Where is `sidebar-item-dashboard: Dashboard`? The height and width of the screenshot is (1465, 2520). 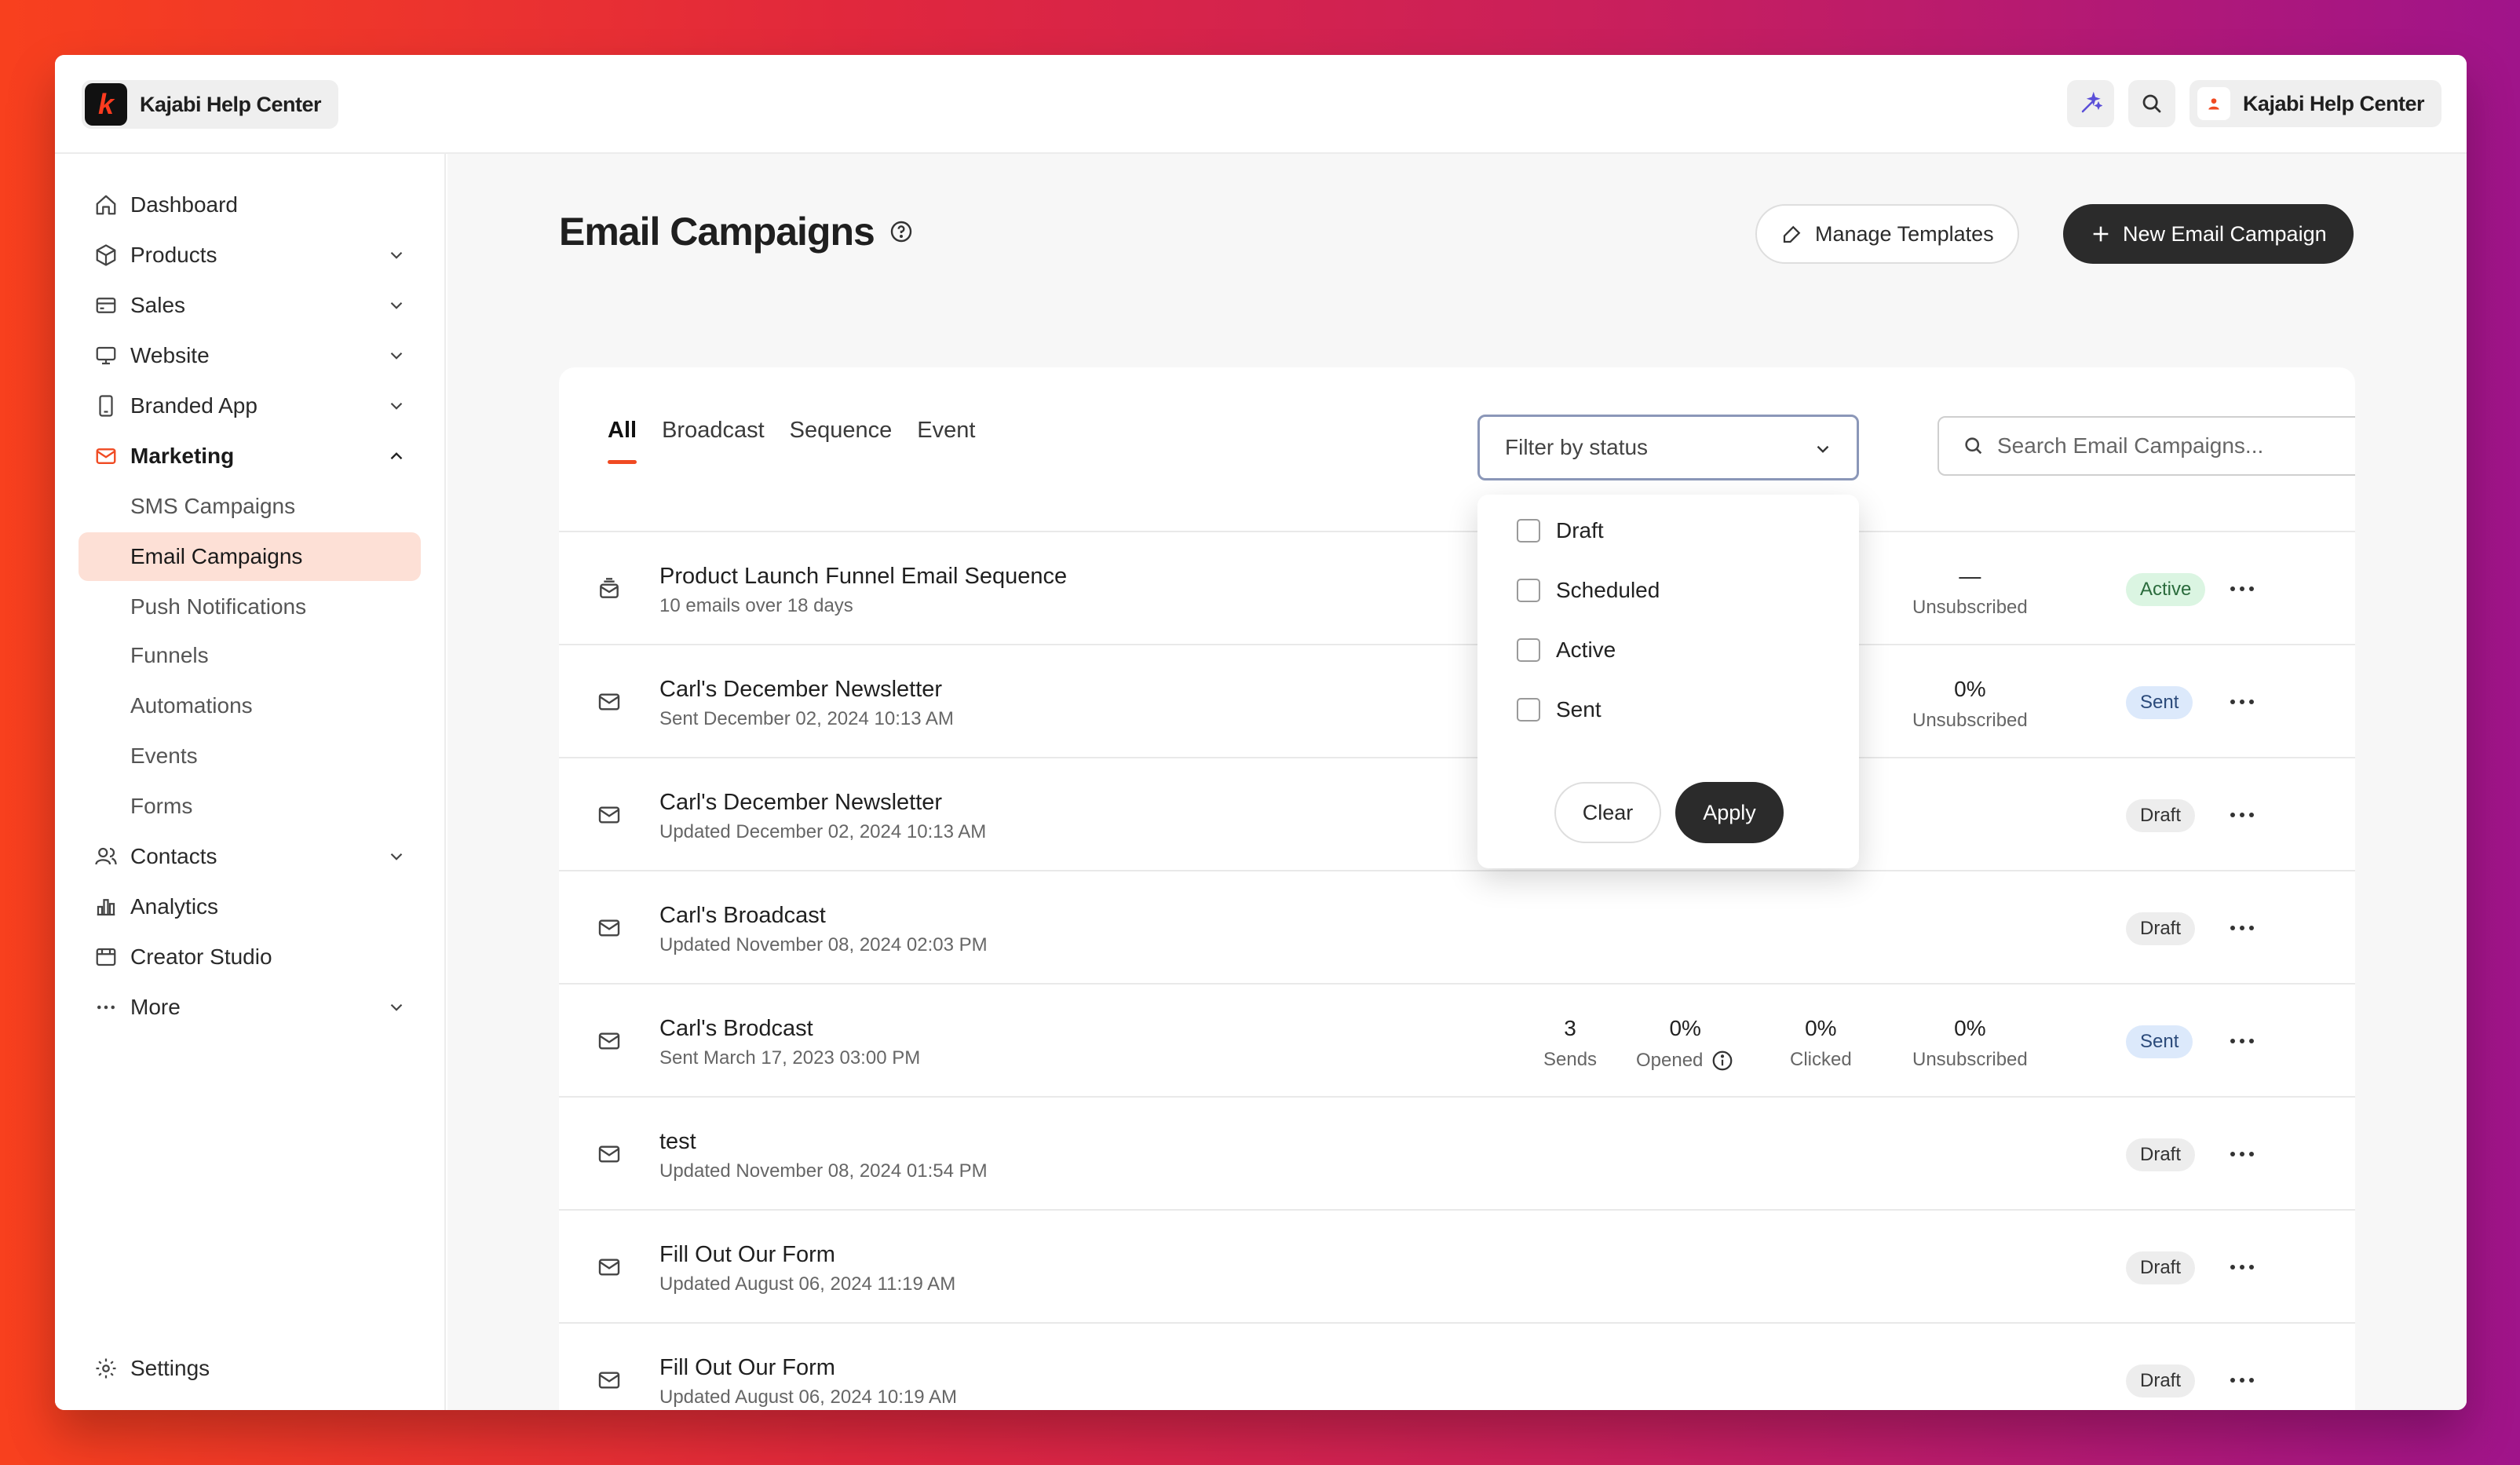
sidebar-item-dashboard: Dashboard is located at coordinates (250, 205).